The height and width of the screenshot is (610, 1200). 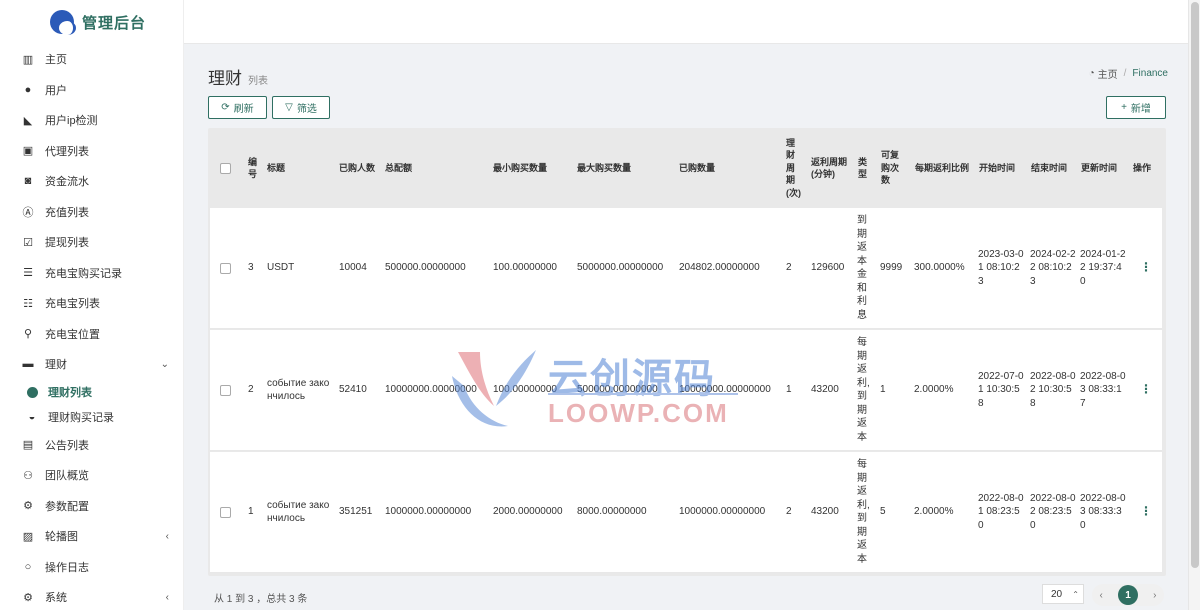 What do you see at coordinates (91, 22) in the screenshot?
I see `logo: 管理后台` at bounding box center [91, 22].